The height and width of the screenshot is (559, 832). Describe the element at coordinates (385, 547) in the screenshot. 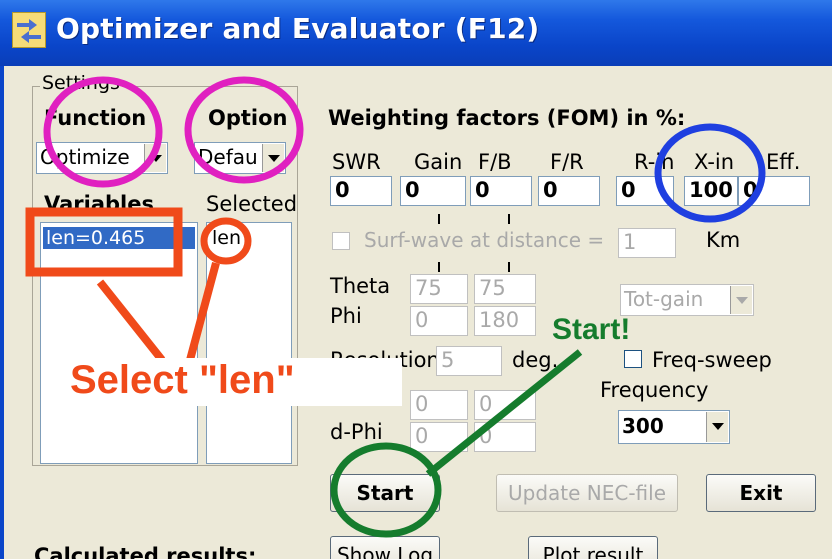

I see `show-log-button: Show Log` at that location.